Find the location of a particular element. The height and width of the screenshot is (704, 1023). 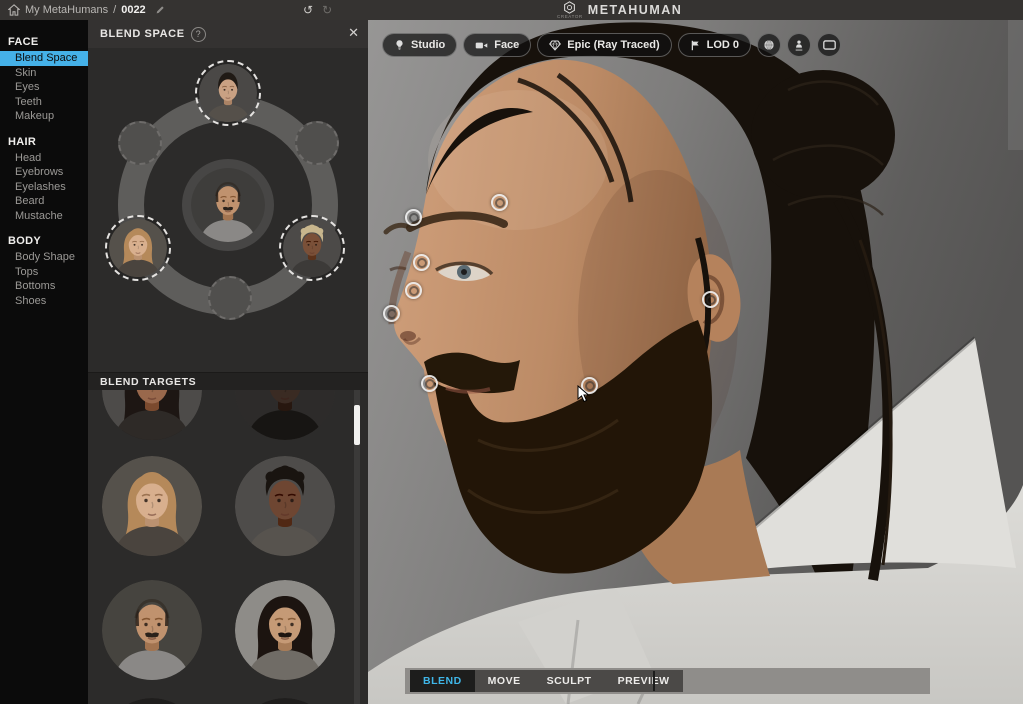

blend-space-widget is located at coordinates (228, 210).